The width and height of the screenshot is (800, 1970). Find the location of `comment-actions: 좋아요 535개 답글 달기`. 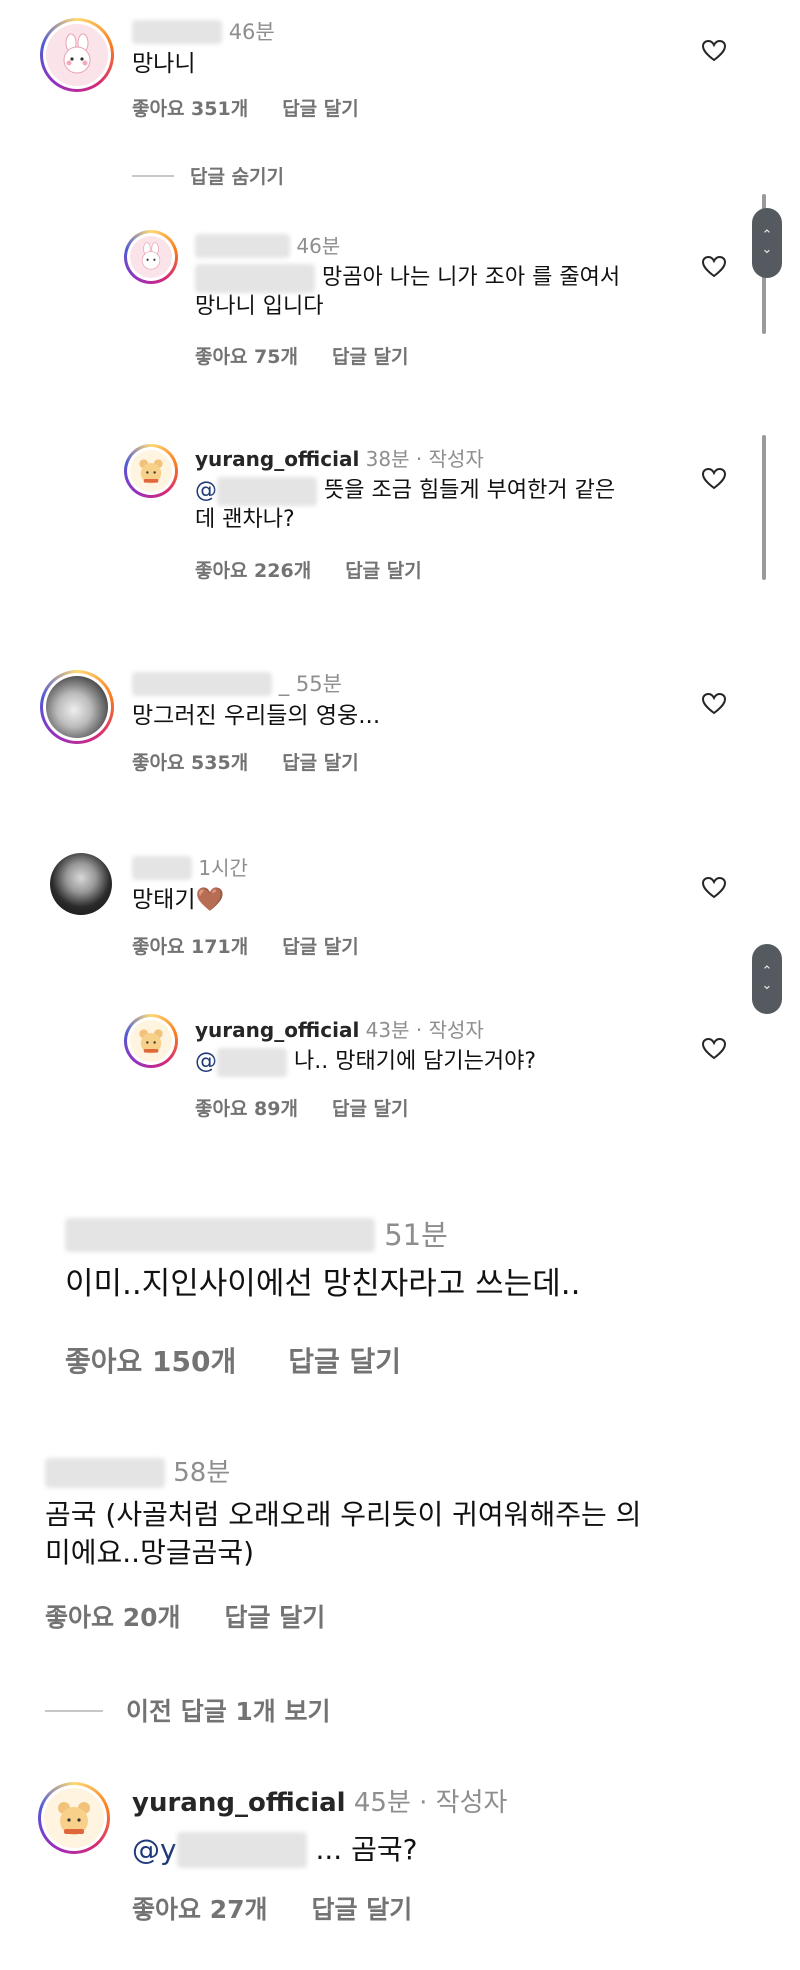

comment-actions: 좋아요 535개 답글 달기 is located at coordinates (262, 761).